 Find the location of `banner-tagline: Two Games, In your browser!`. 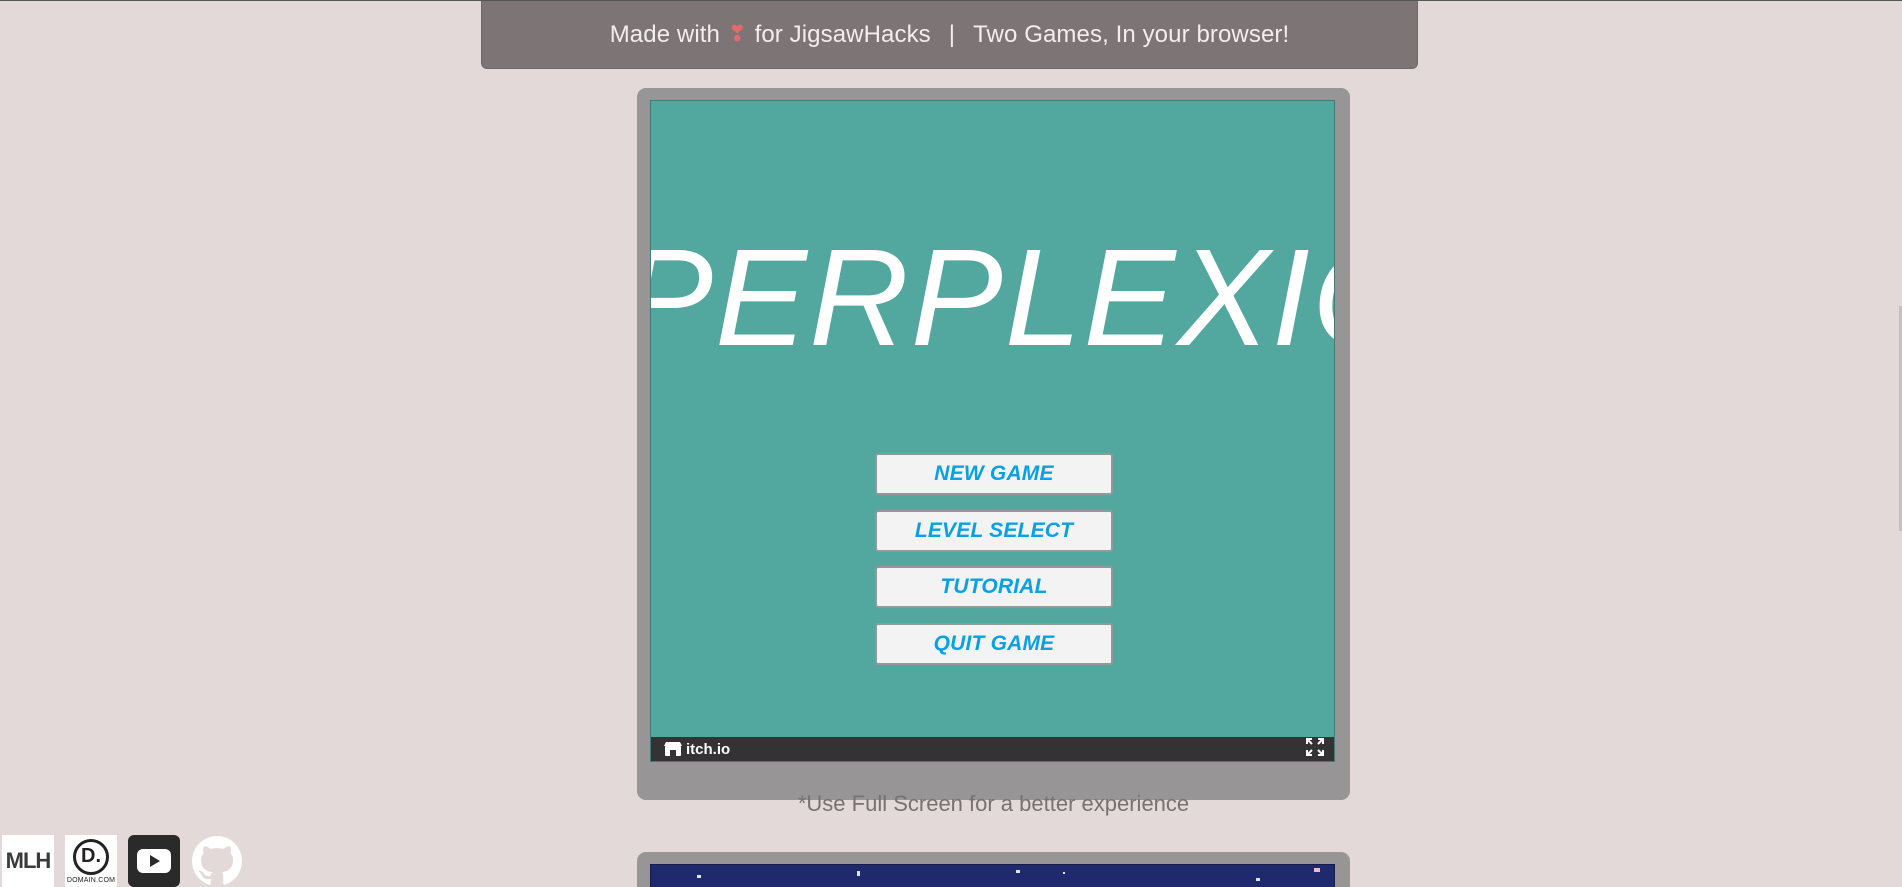

banner-tagline: Two Games, In your browser! is located at coordinates (1131, 34).